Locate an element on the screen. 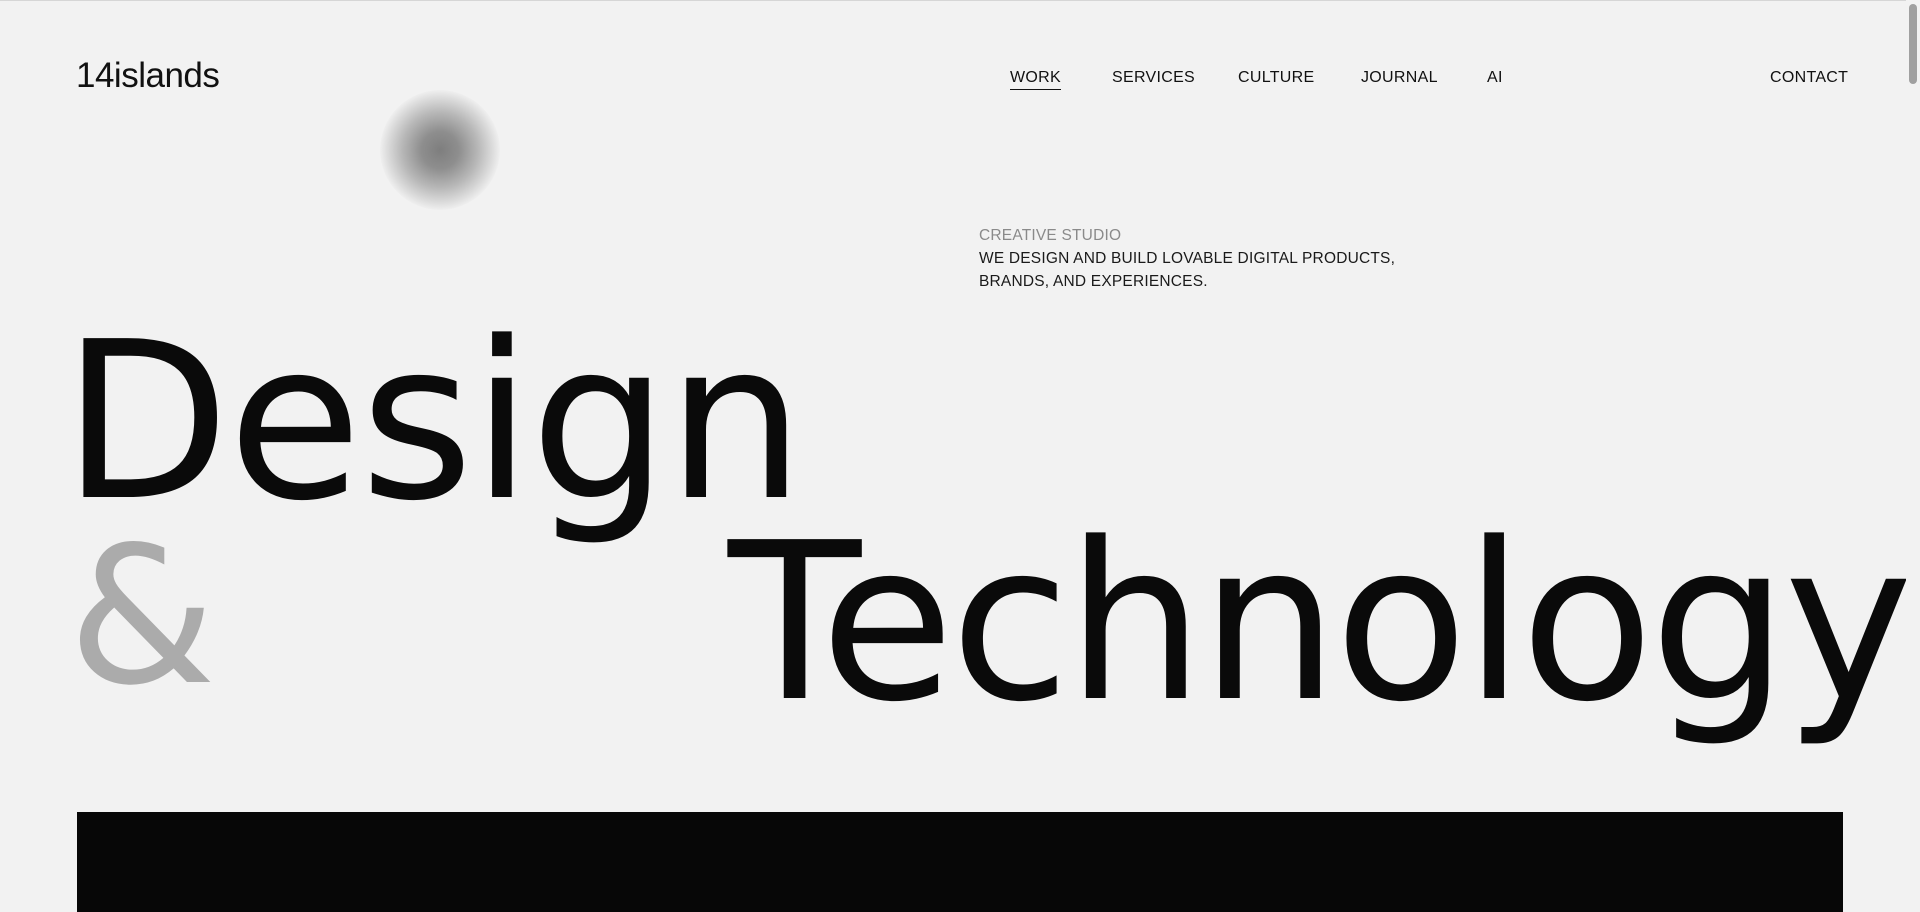 The image size is (1920, 912). nav-link-work: WORK is located at coordinates (1035, 79).